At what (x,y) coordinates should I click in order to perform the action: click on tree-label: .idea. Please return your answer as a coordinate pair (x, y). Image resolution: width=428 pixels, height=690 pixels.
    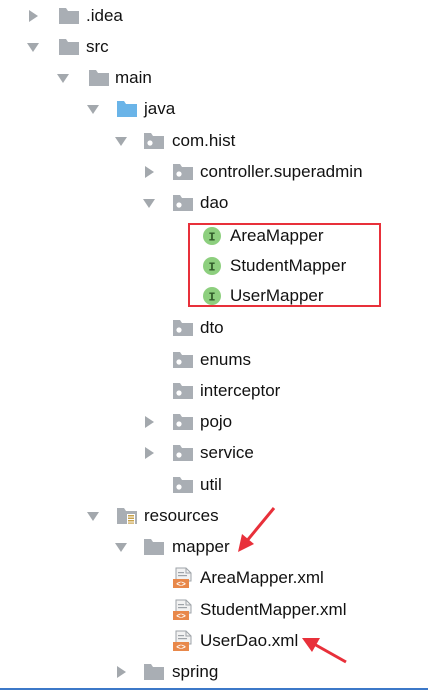
    Looking at the image, I should click on (104, 15).